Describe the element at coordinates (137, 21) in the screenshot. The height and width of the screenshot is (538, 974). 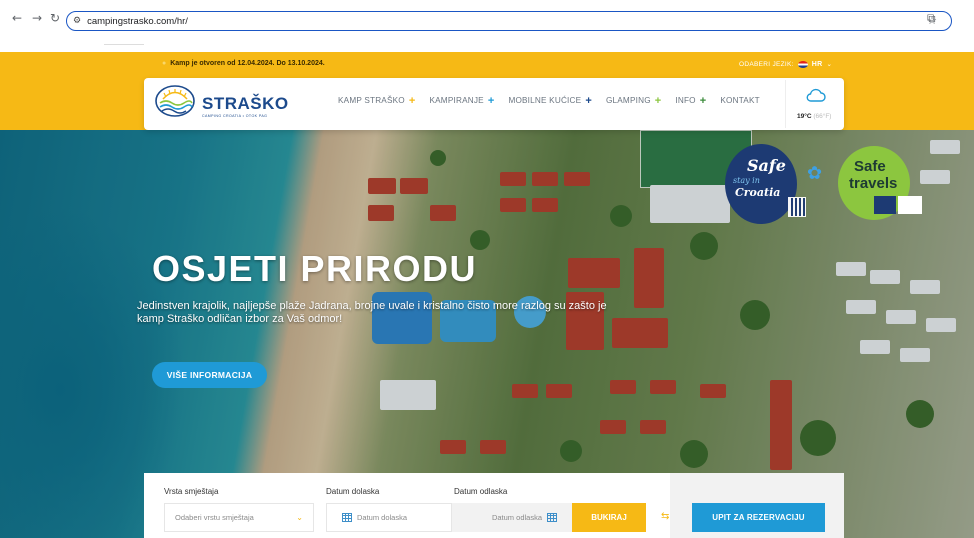
I see `url-text: campingstrasko.com/hr/` at that location.